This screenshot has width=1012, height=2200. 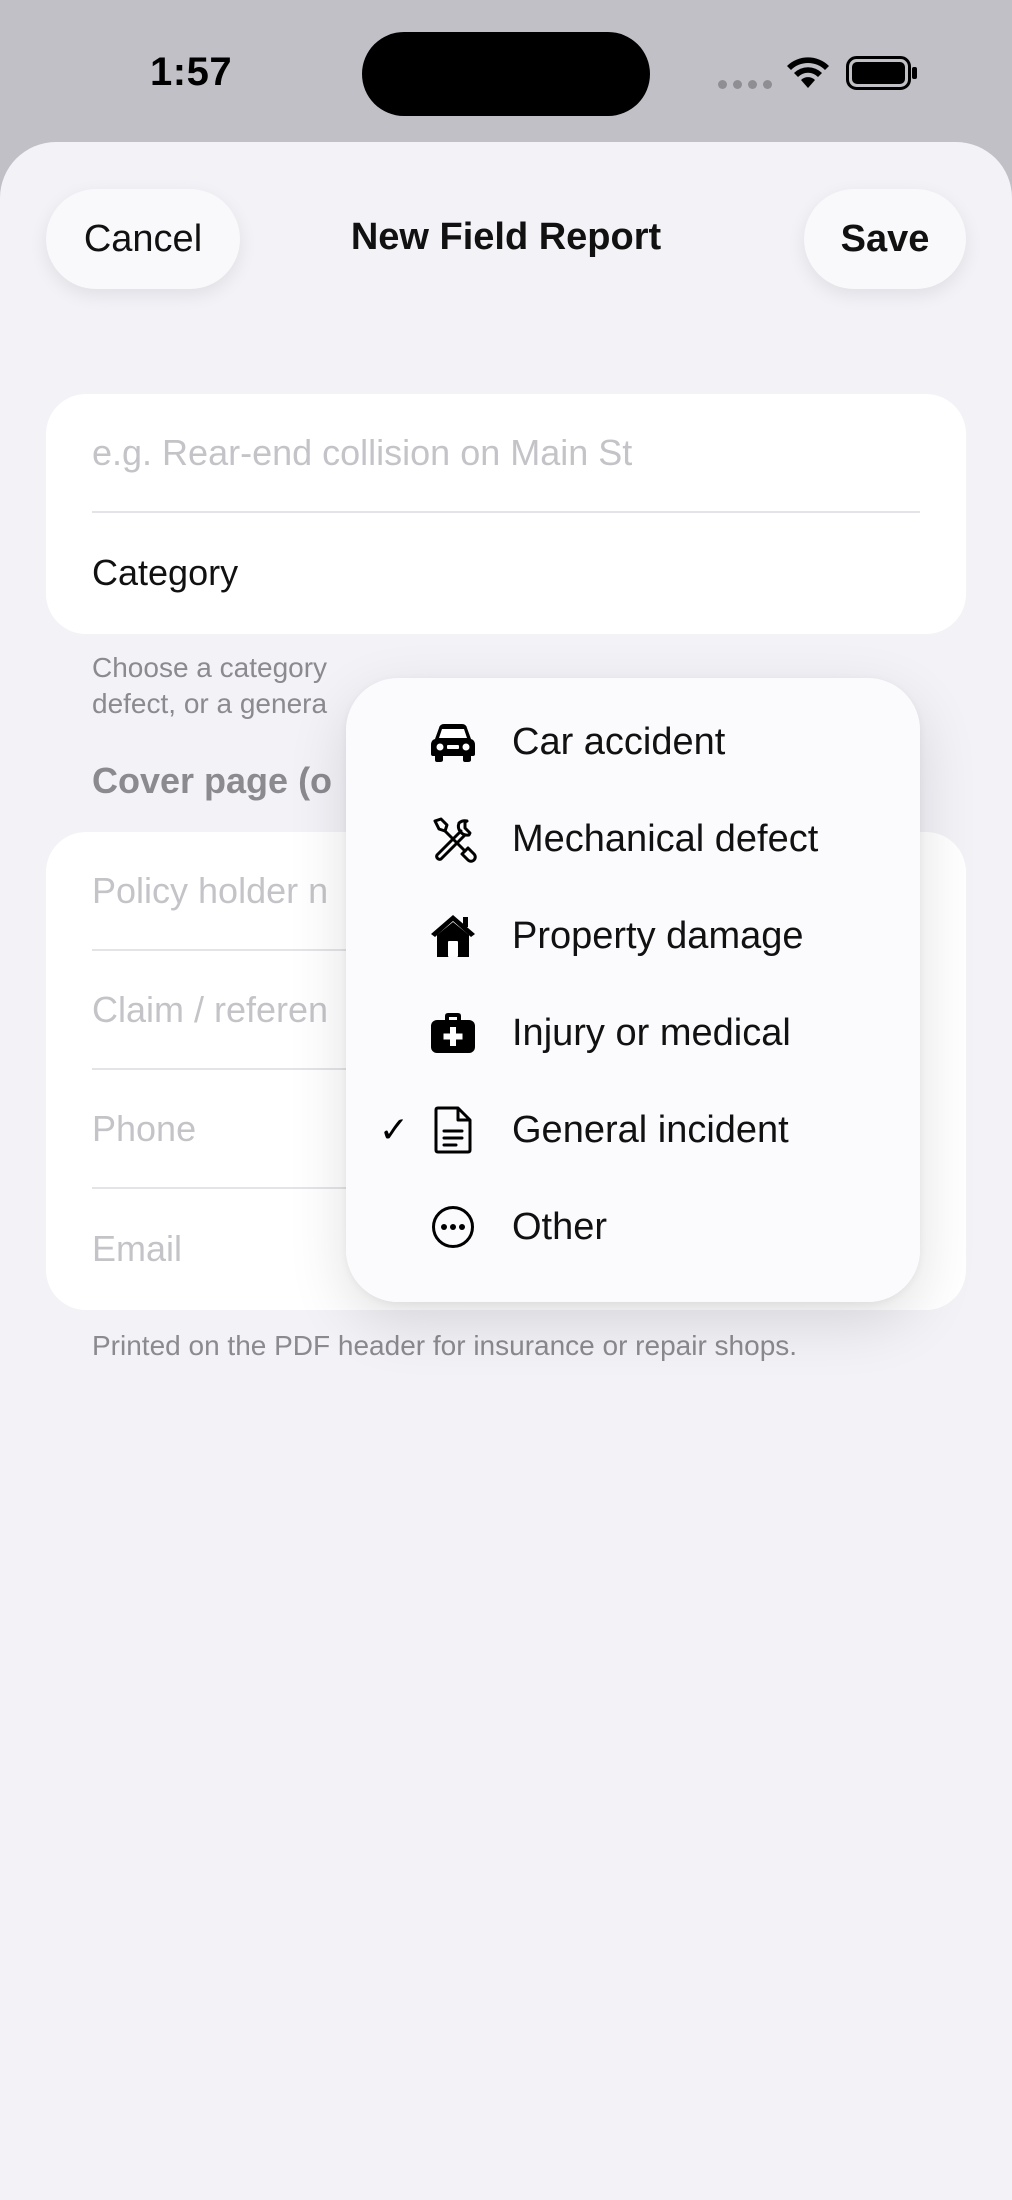 What do you see at coordinates (506, 74) in the screenshot?
I see `dynamic-island` at bounding box center [506, 74].